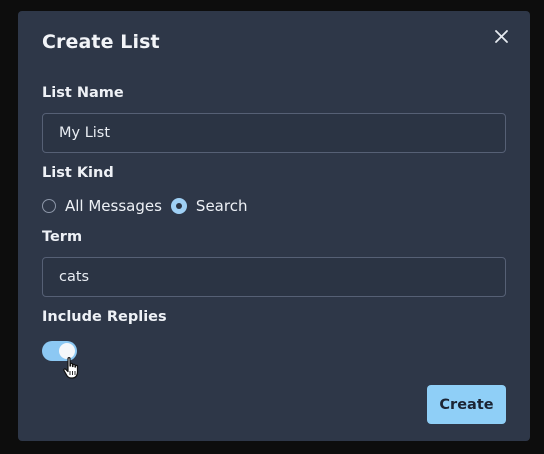 This screenshot has width=544, height=454. I want to click on close-button, so click(502, 37).